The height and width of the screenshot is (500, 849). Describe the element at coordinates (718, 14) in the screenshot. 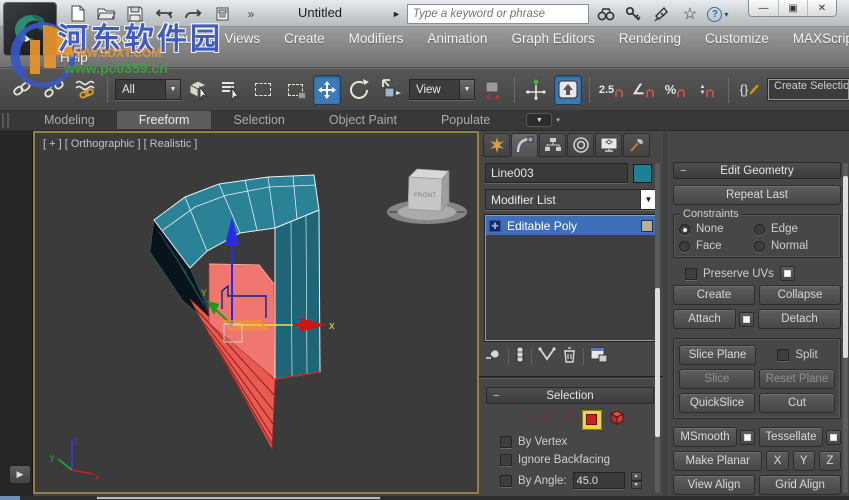

I see `help-button: ? ▾` at that location.